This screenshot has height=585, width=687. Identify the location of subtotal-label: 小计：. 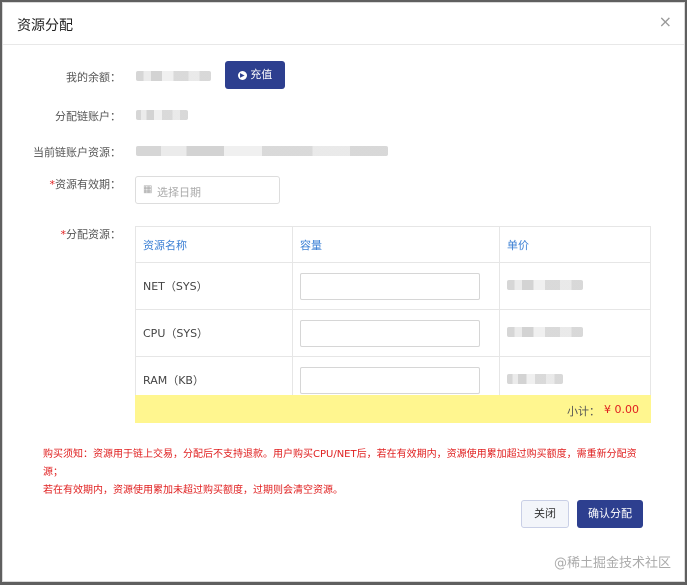
(583, 411).